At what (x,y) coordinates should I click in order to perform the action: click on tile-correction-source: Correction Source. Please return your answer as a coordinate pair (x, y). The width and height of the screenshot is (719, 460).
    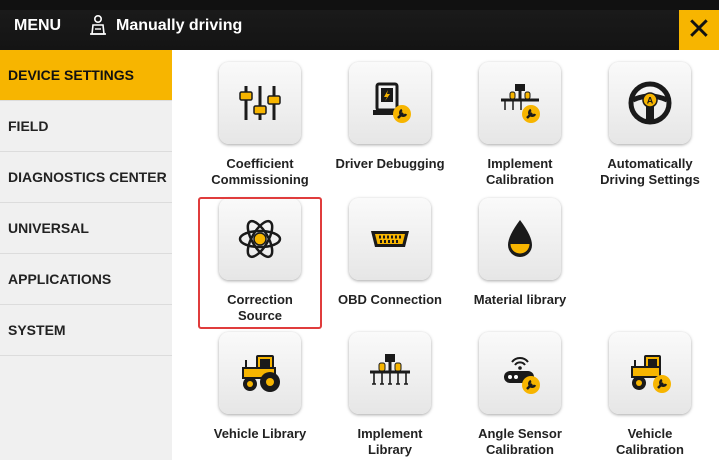
    Looking at the image, I should click on (260, 261).